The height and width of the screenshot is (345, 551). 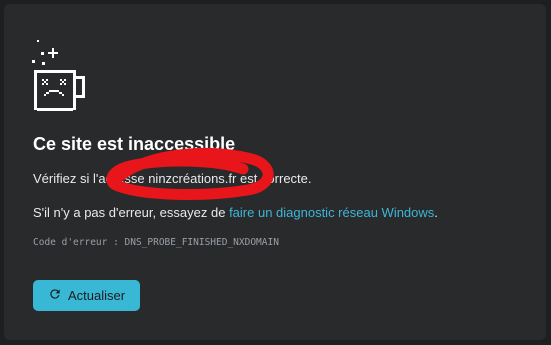 I want to click on page-title: Ce site est inaccessible, so click(x=134, y=144).